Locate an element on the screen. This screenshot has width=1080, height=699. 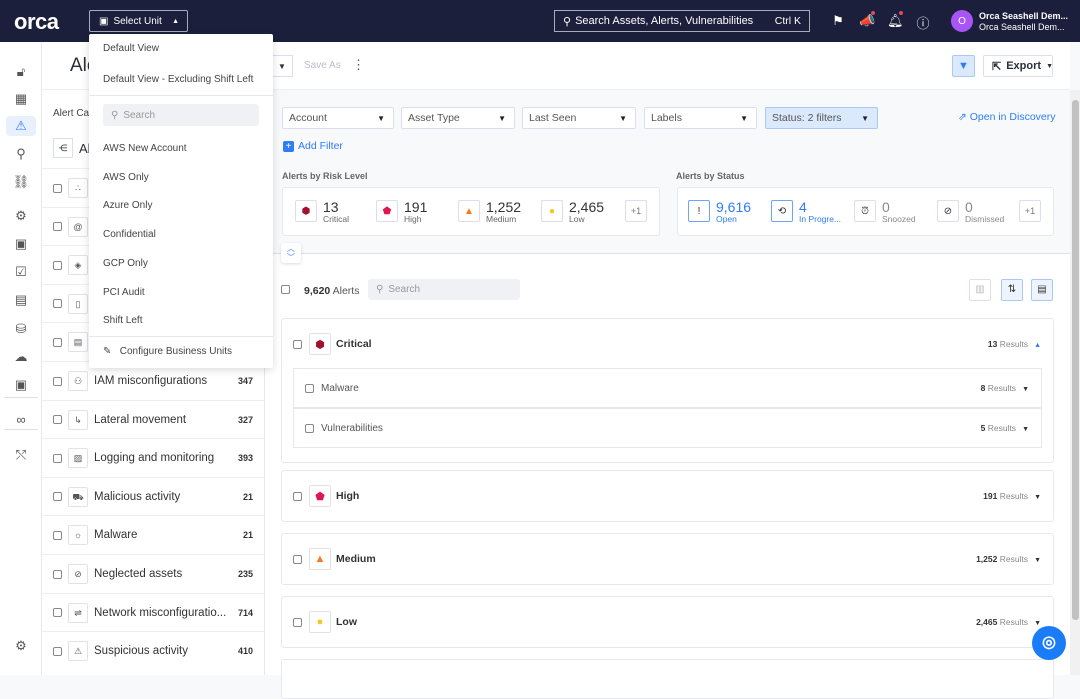
search-icon: ⚲ is located at coordinates (21, 154).